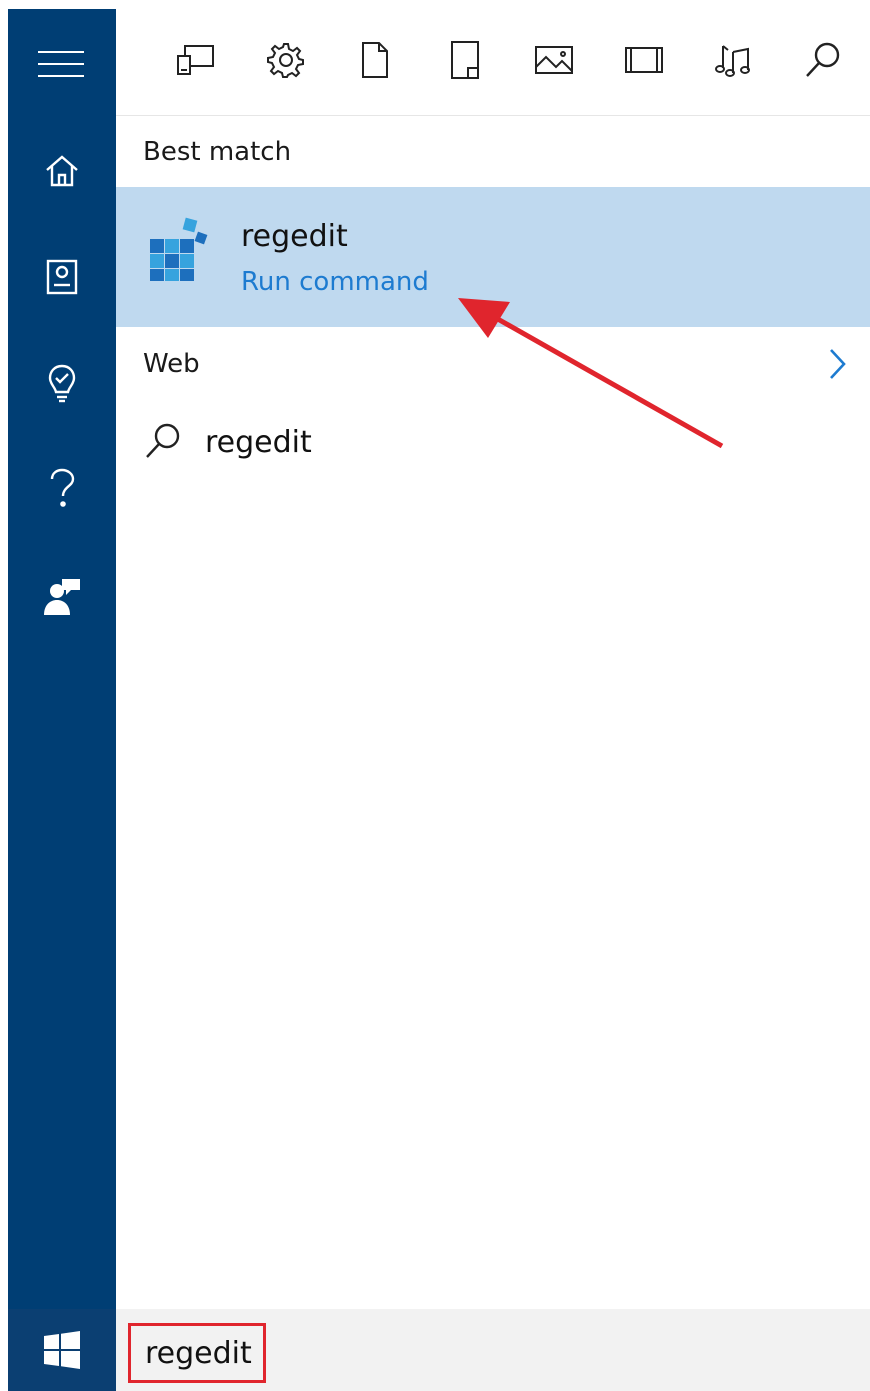  Describe the element at coordinates (196, 60) in the screenshot. I see `apps-icon` at that location.